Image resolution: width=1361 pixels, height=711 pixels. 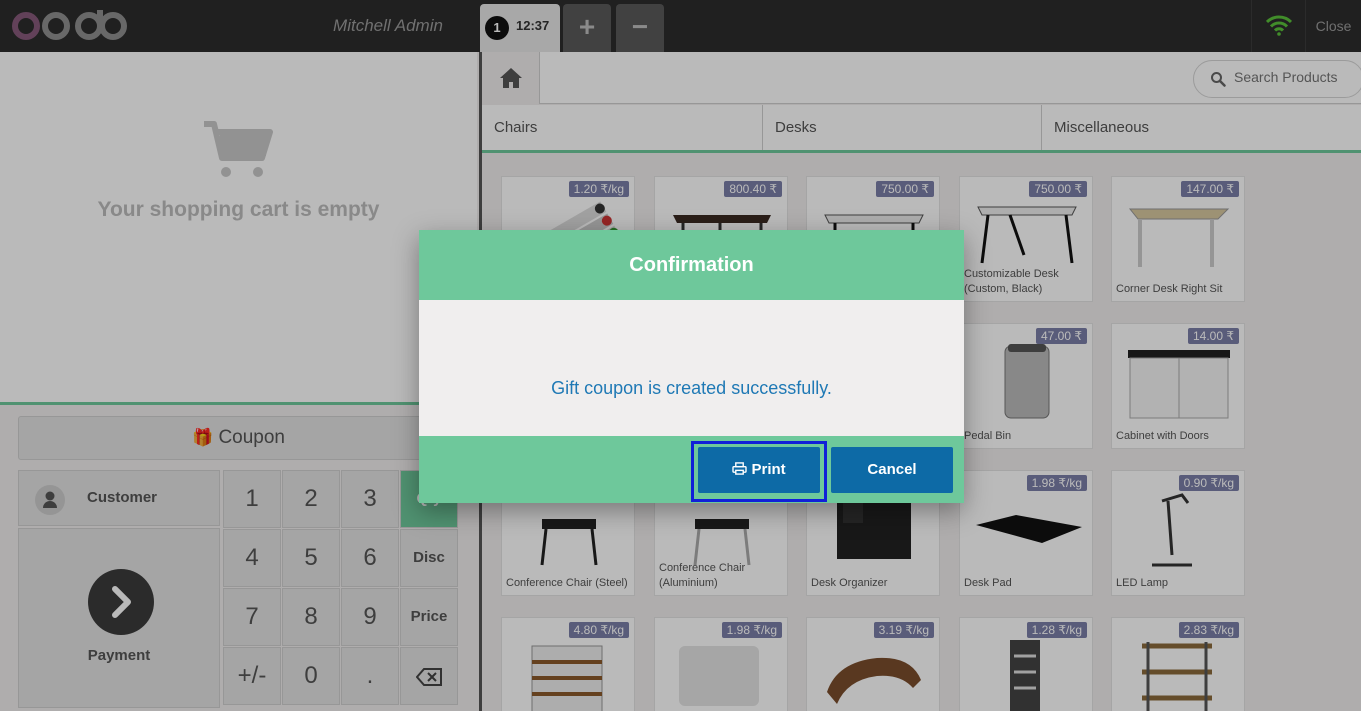 I want to click on dialog-body: Gift coupon is created successfully., so click(x=691, y=368).